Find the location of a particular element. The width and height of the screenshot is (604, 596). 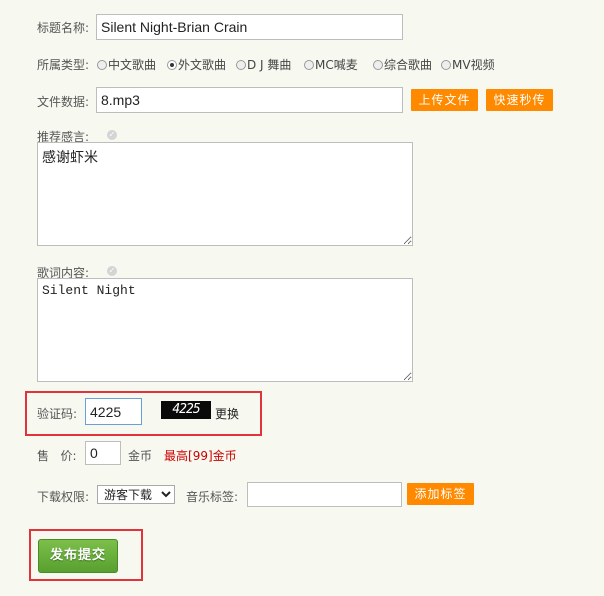

type-option-label: MC喊麦 is located at coordinates (336, 65).